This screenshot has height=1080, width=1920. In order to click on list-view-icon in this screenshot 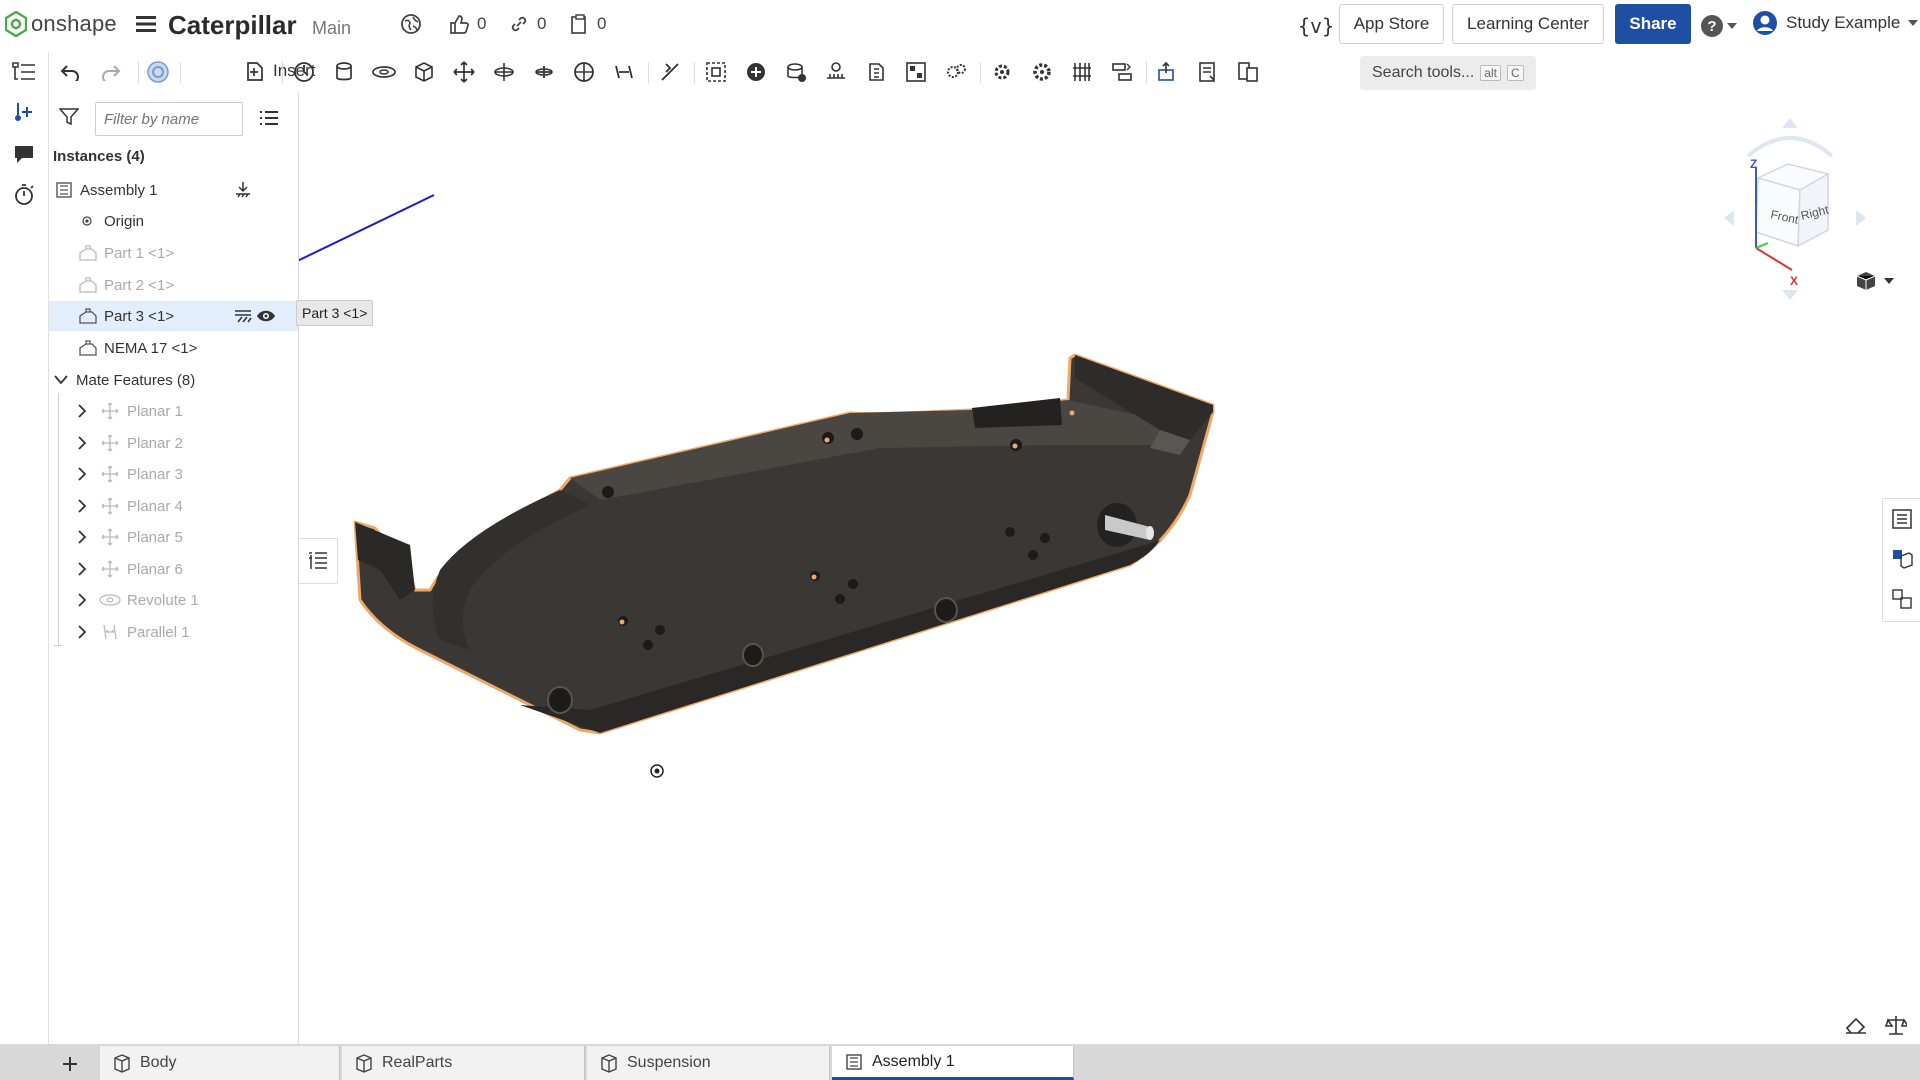, I will do `click(269, 118)`.